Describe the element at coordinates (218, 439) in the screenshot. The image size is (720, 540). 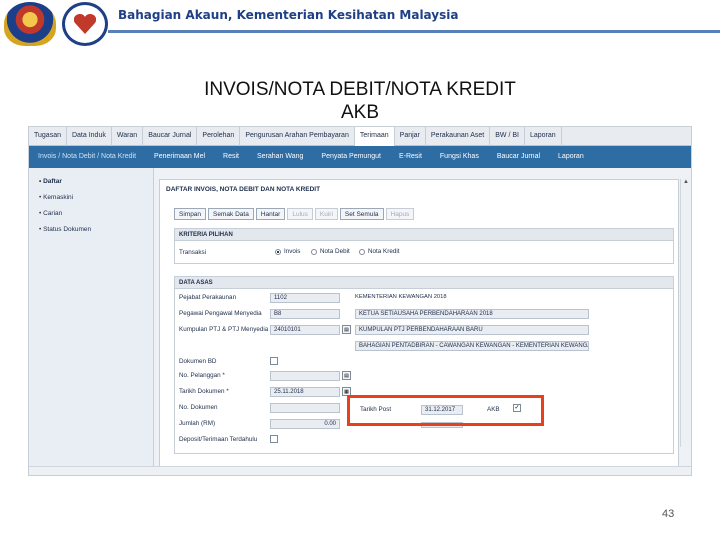
I see `deposit-label: Deposit/Terimaan Terdahulu` at that location.